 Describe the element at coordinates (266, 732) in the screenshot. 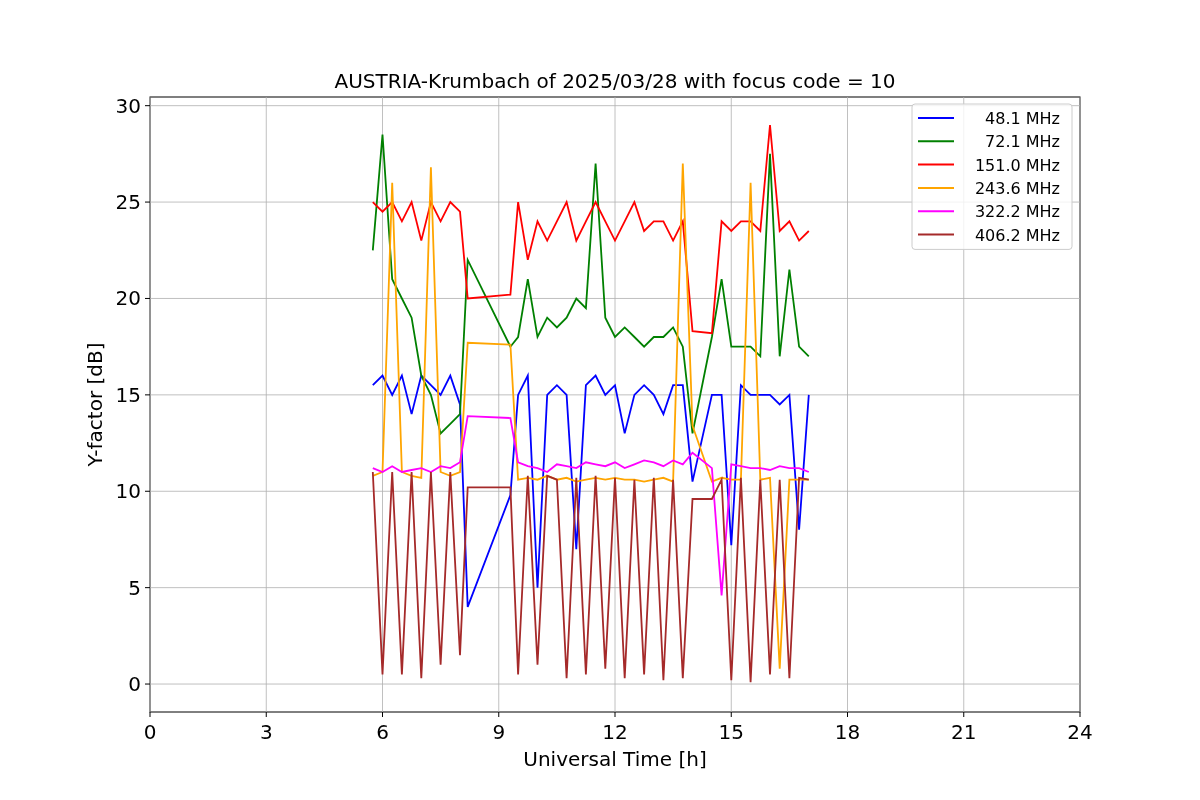

I see `tick-label: 3` at that location.